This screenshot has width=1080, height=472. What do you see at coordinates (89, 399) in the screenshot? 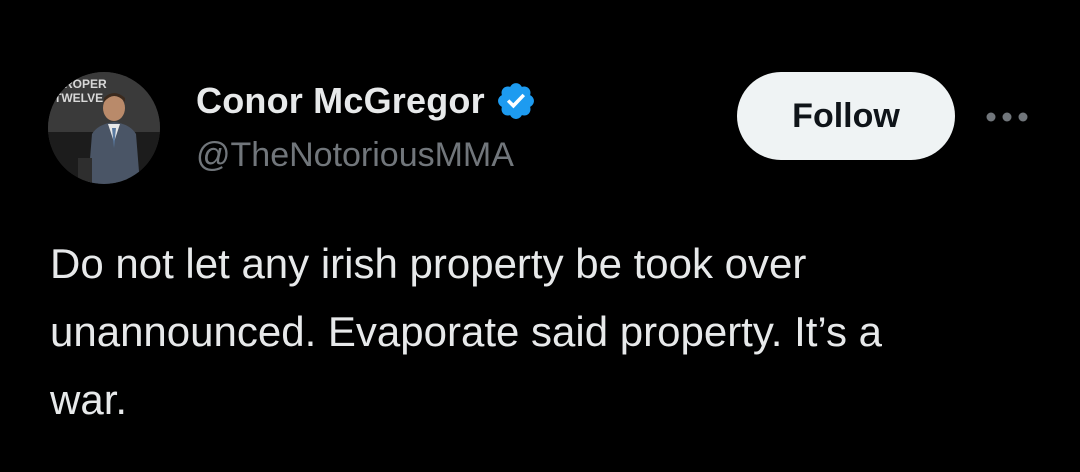
I see `tweet-text-line: war.` at bounding box center [89, 399].